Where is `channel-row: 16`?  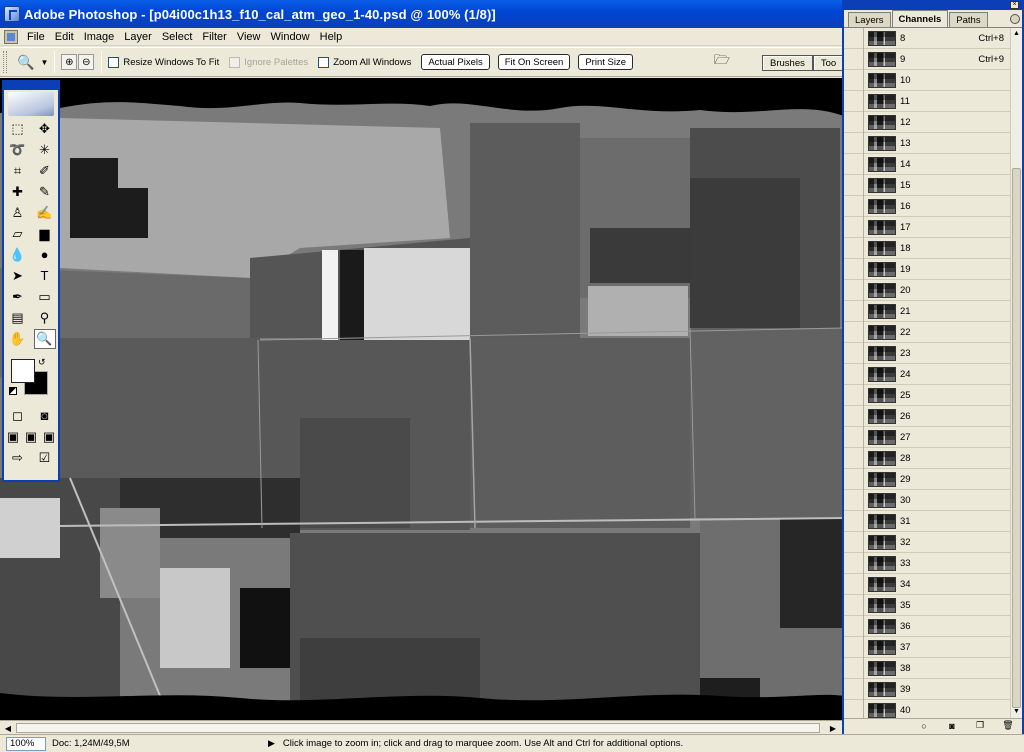 channel-row: 16 is located at coordinates (927, 206).